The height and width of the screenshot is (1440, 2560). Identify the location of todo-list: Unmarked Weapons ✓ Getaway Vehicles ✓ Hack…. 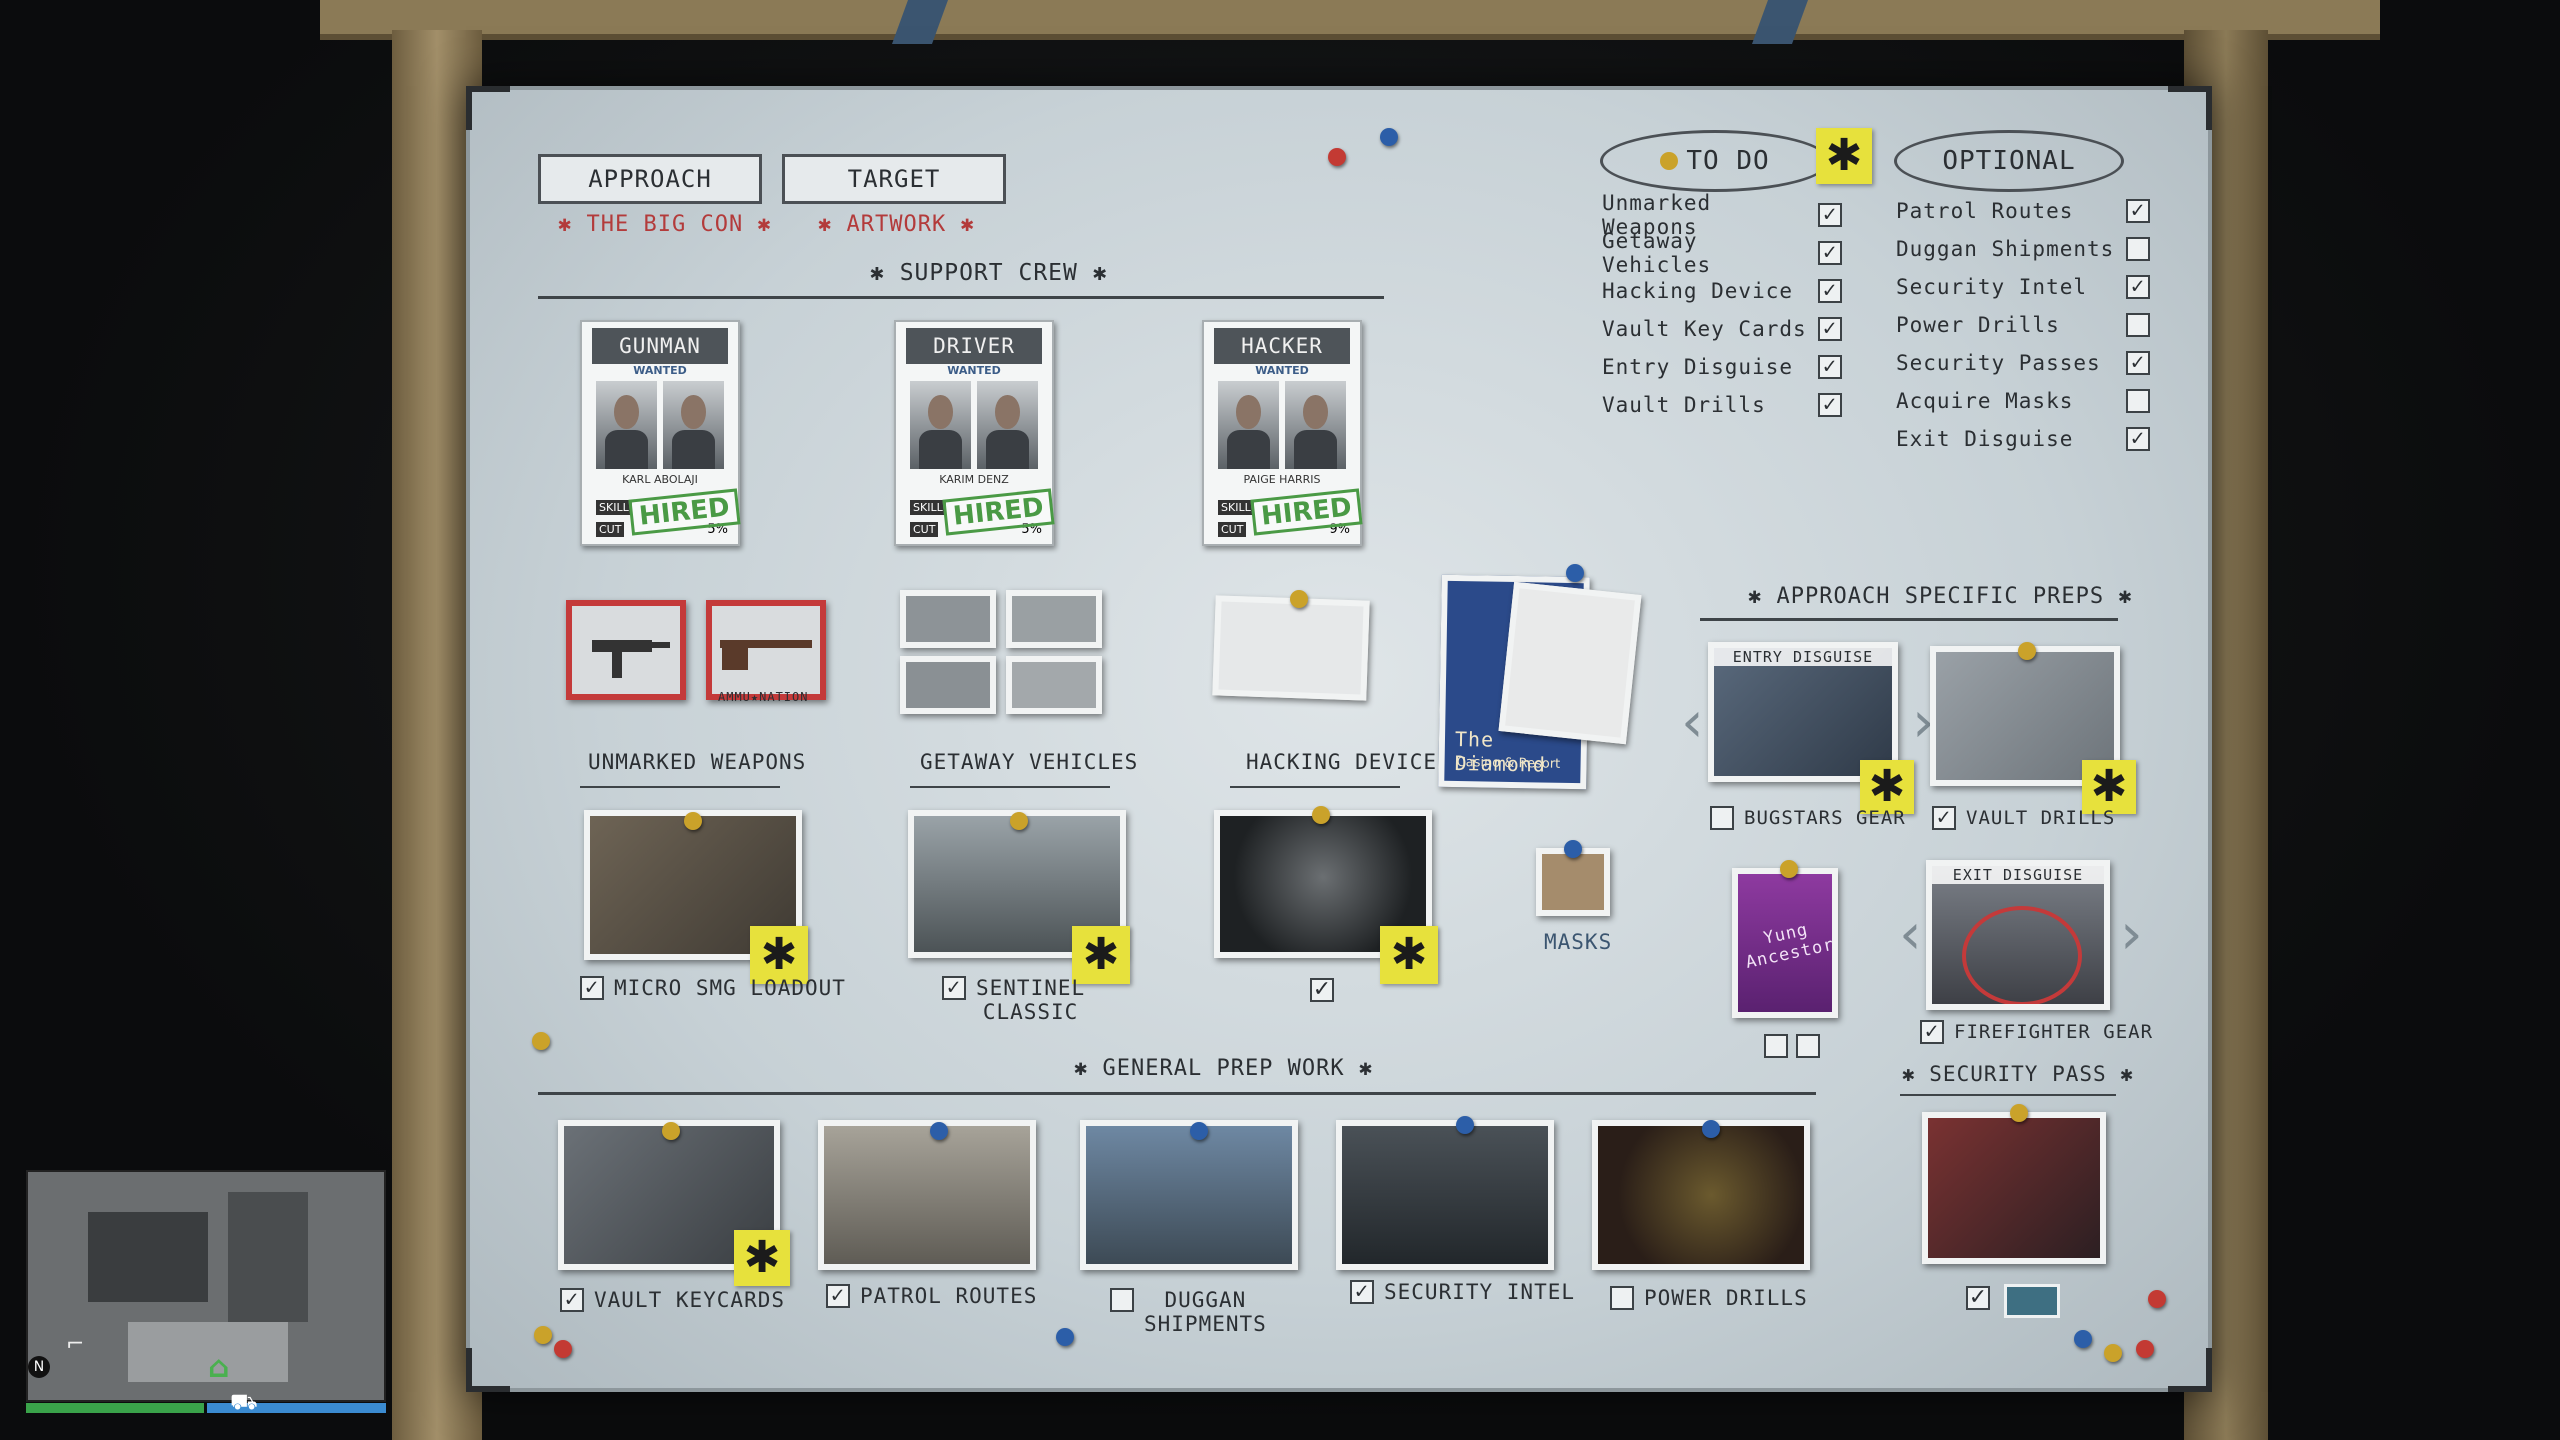
(1722, 307).